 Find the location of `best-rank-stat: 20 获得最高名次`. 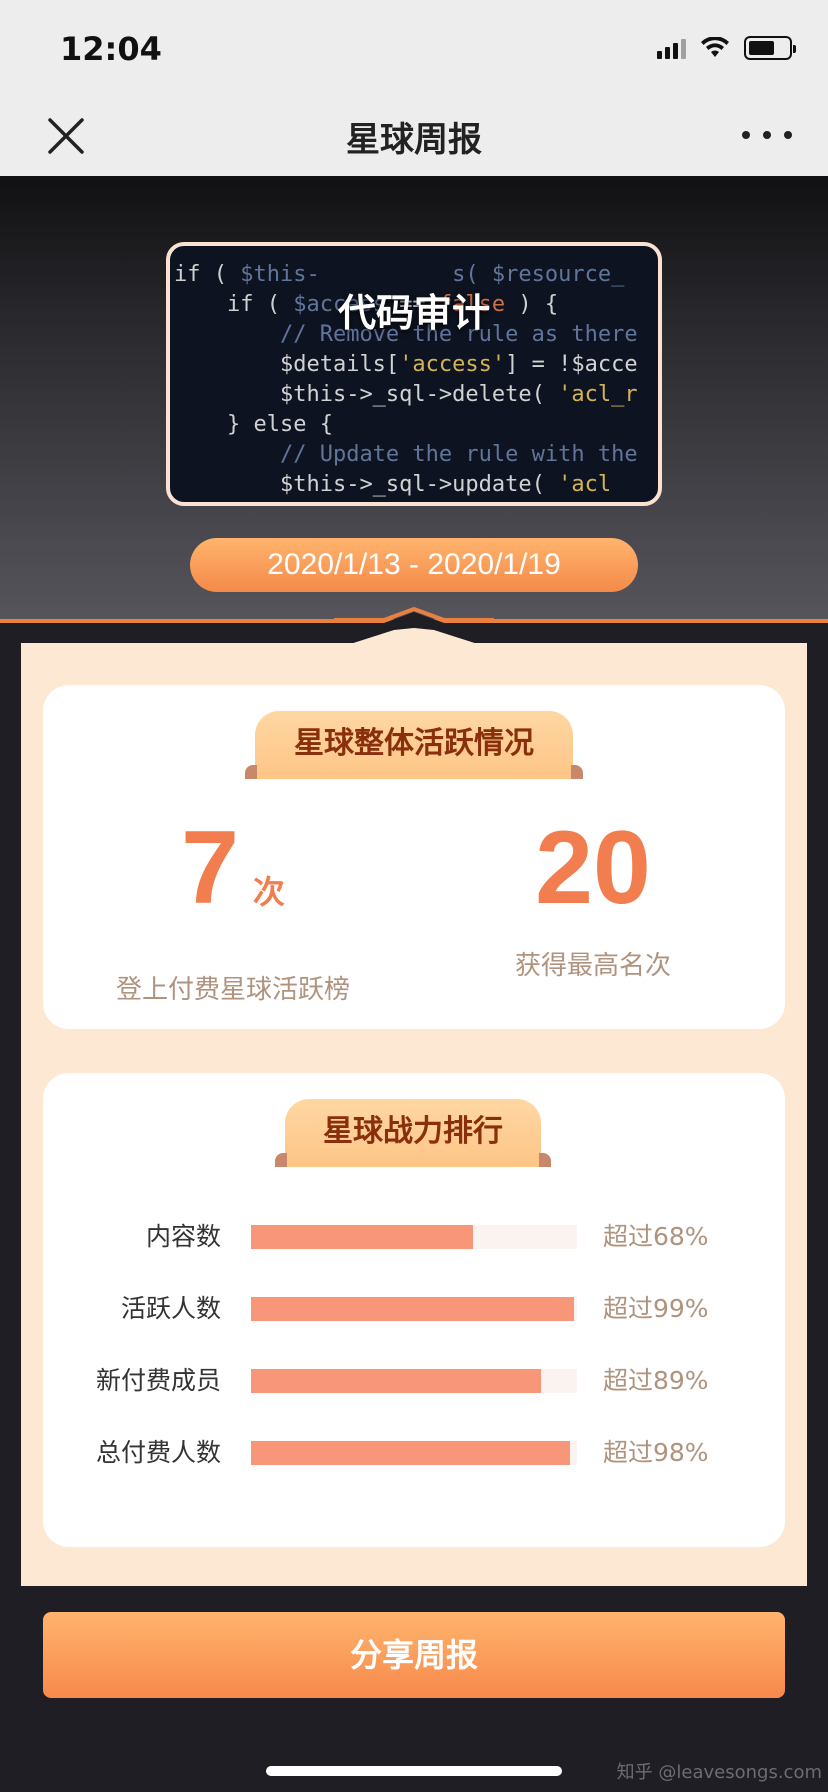

best-rank-stat: 20 获得最高名次 is located at coordinates (593, 897).